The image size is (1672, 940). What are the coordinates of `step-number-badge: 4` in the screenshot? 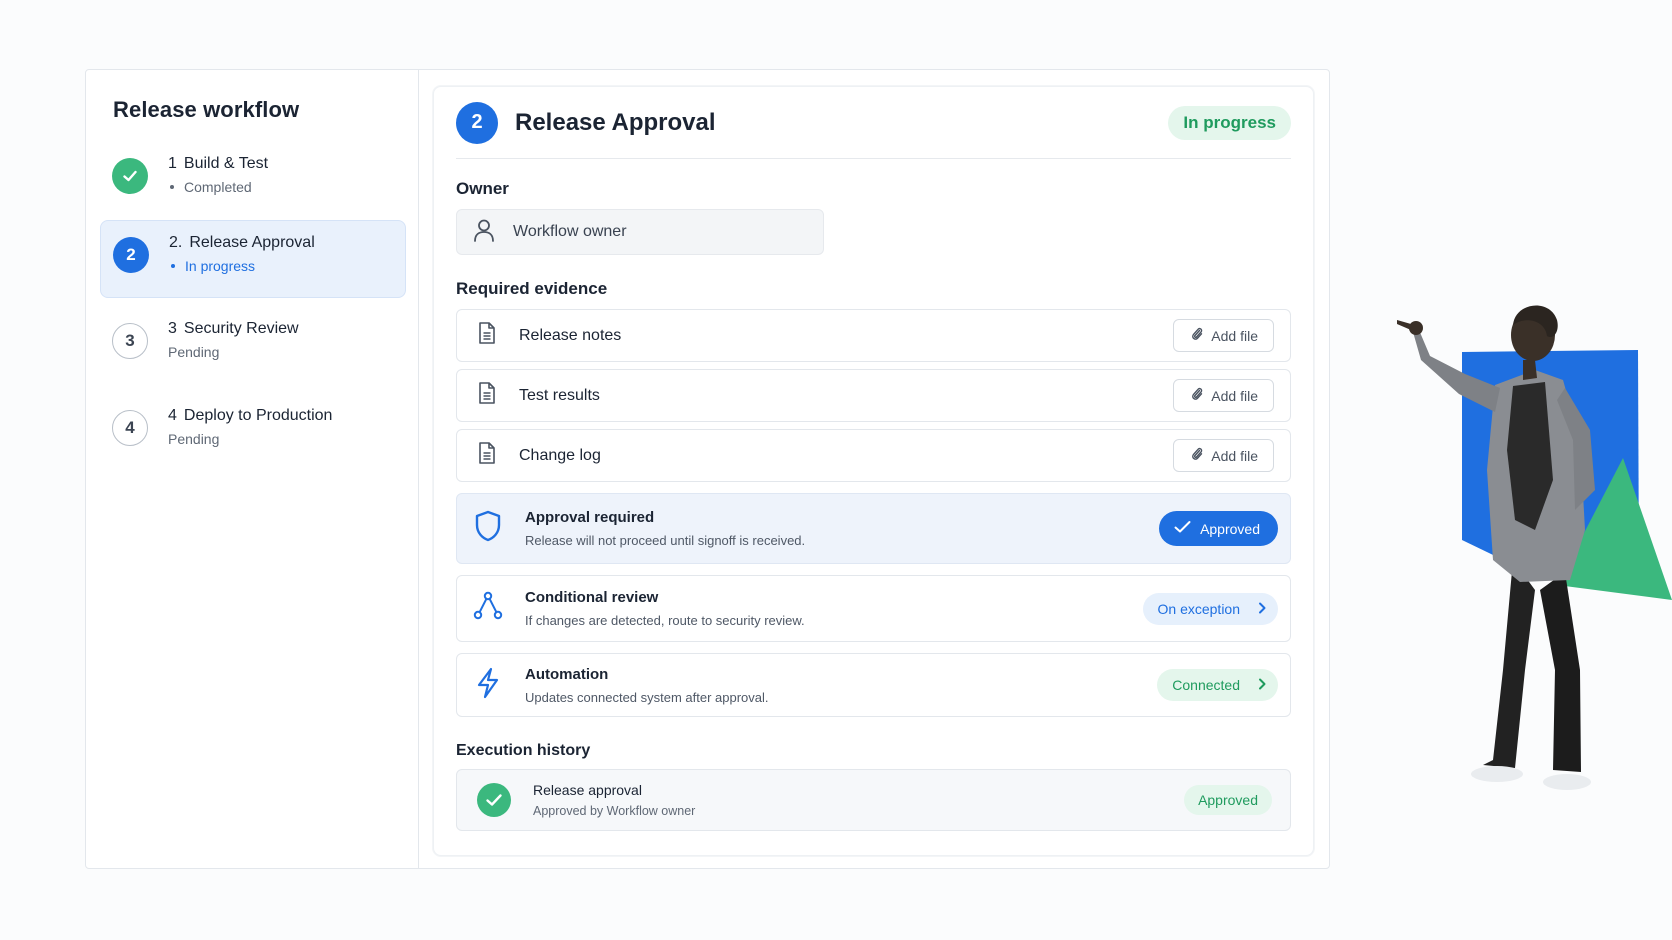 It's located at (130, 428).